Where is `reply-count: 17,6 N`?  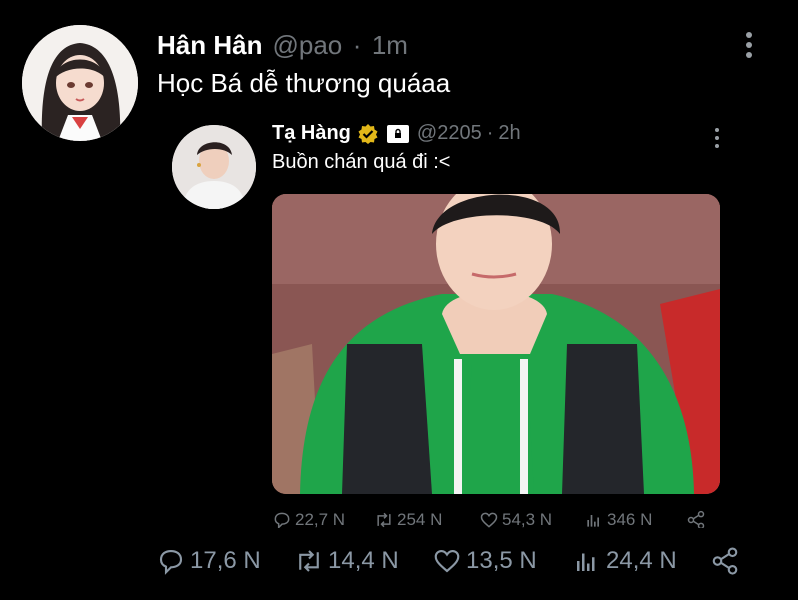 reply-count: 17,6 N is located at coordinates (225, 560).